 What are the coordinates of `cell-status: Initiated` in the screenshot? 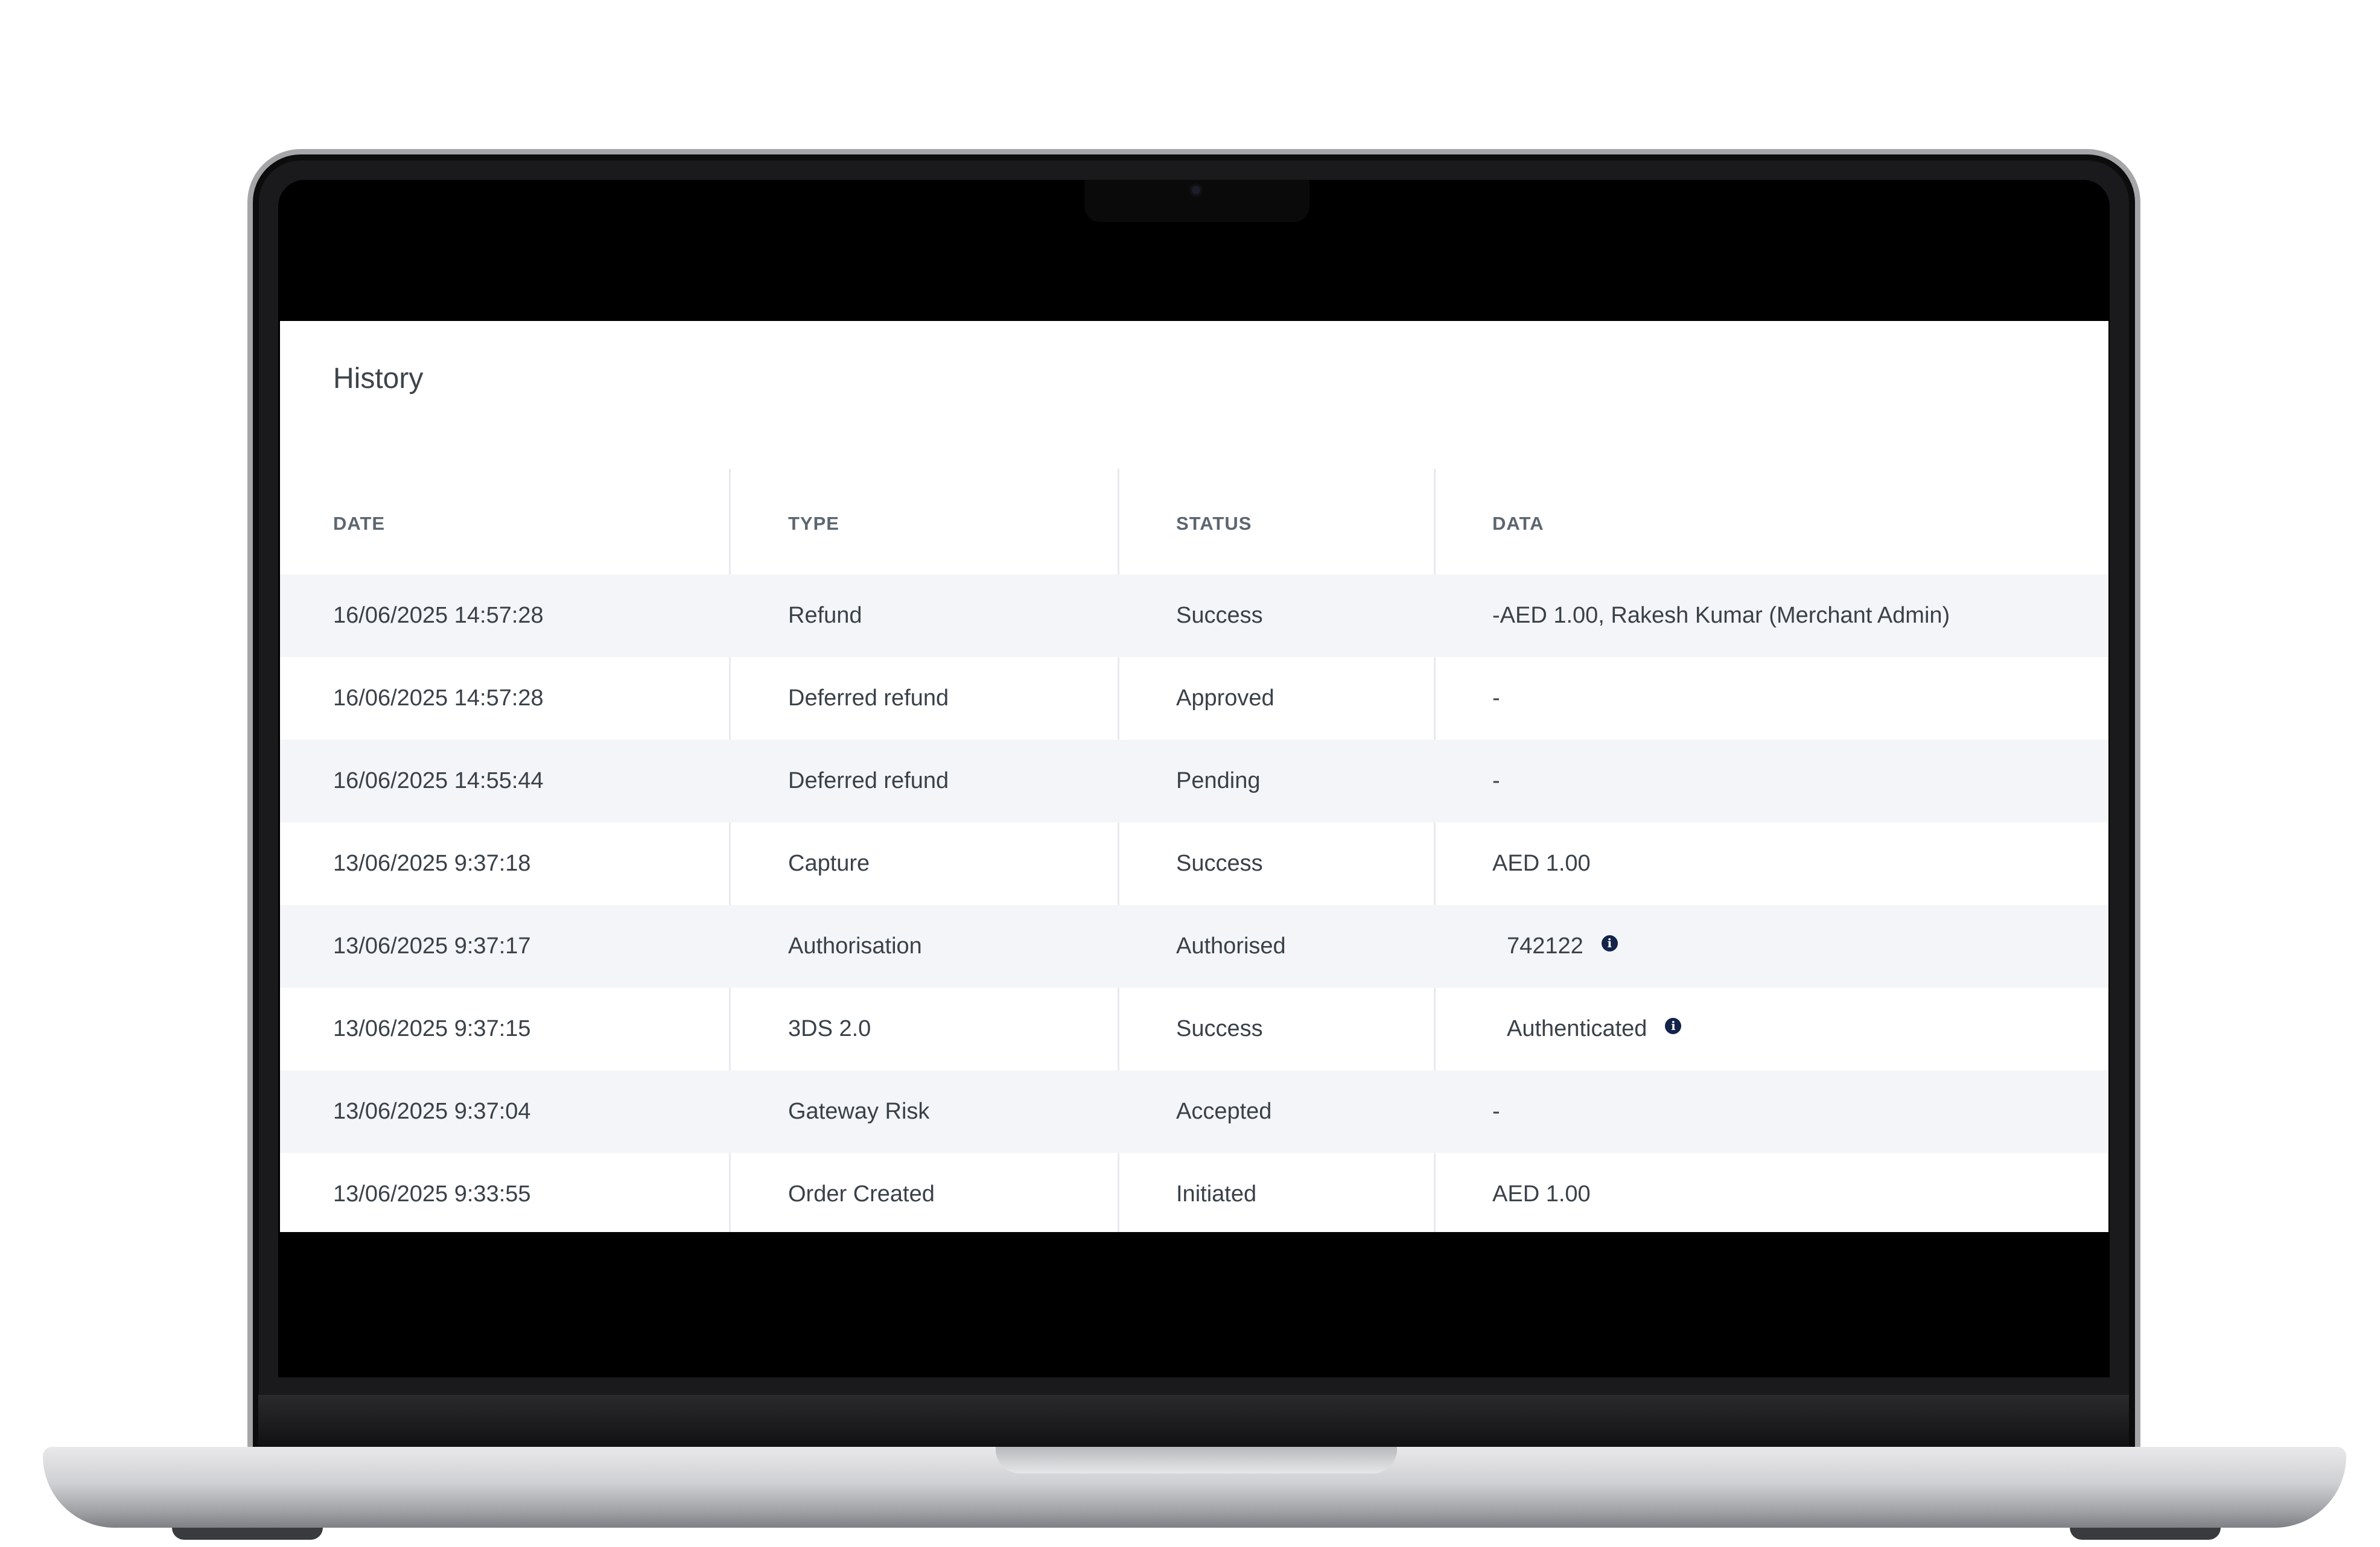 It's located at (1216, 1194).